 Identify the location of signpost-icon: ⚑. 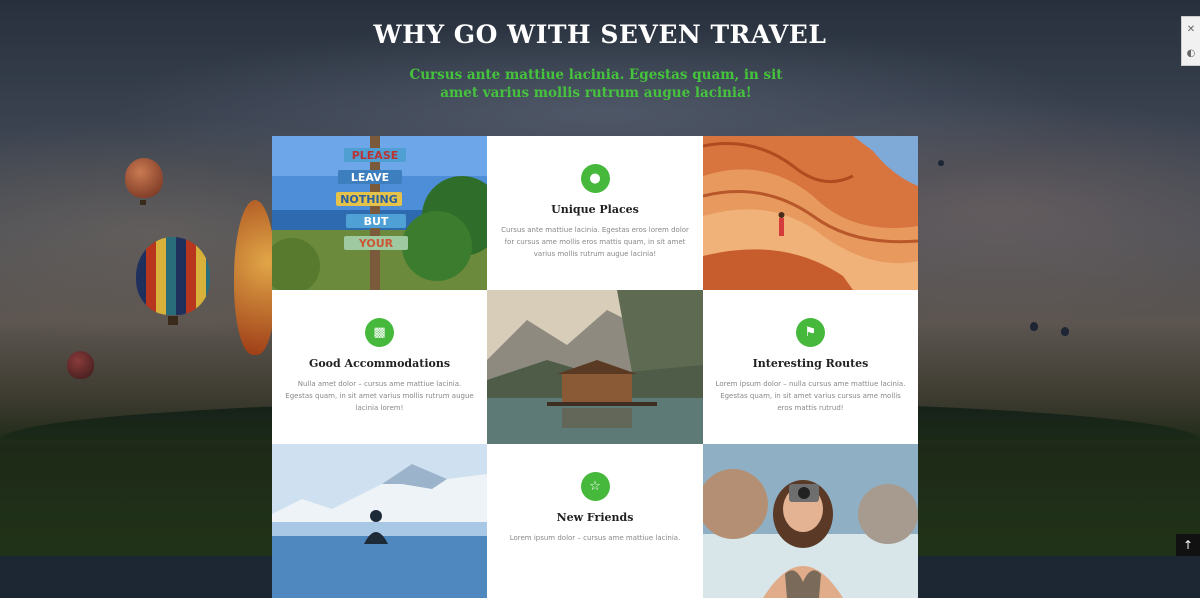
(810, 332).